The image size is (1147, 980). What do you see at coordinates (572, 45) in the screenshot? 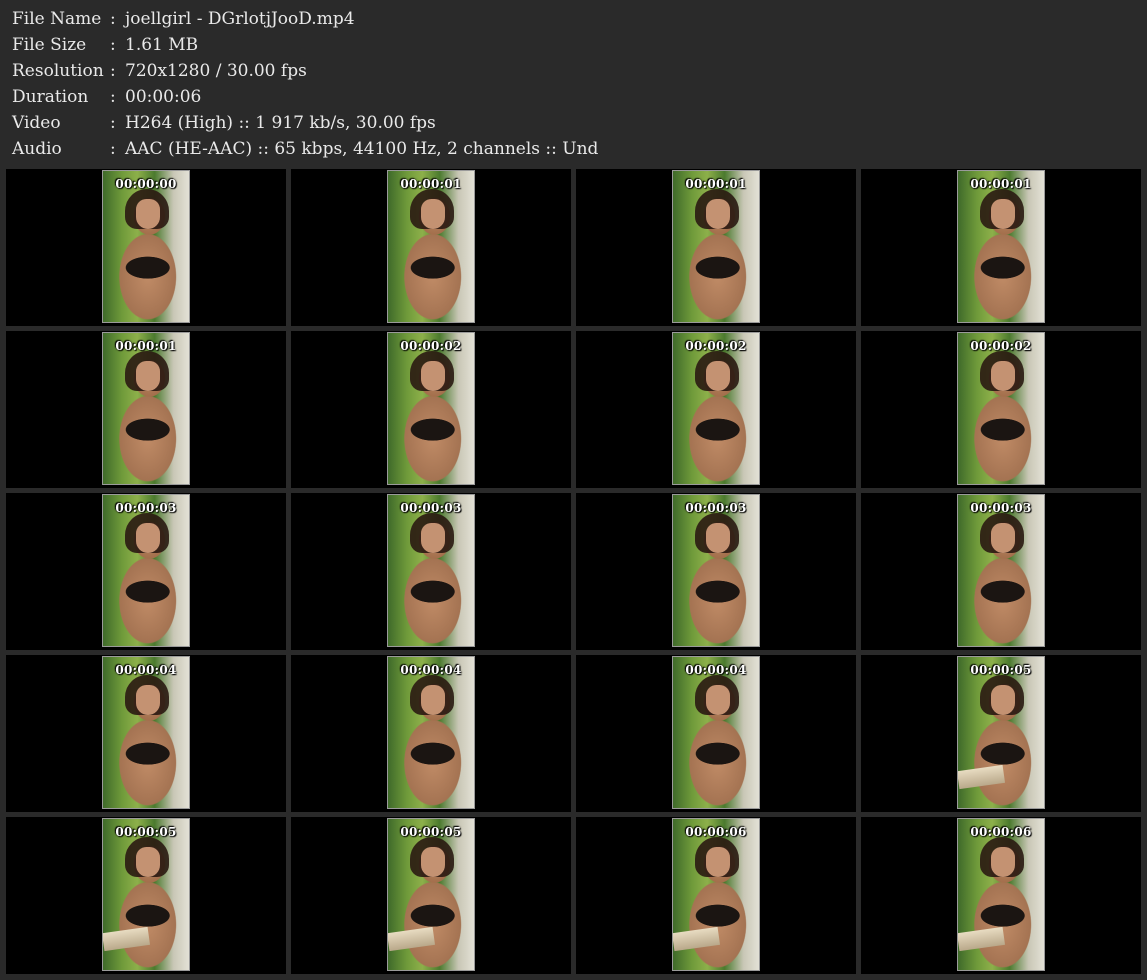
I see `info-row-file-size: File Size : 1.61 MB` at bounding box center [572, 45].